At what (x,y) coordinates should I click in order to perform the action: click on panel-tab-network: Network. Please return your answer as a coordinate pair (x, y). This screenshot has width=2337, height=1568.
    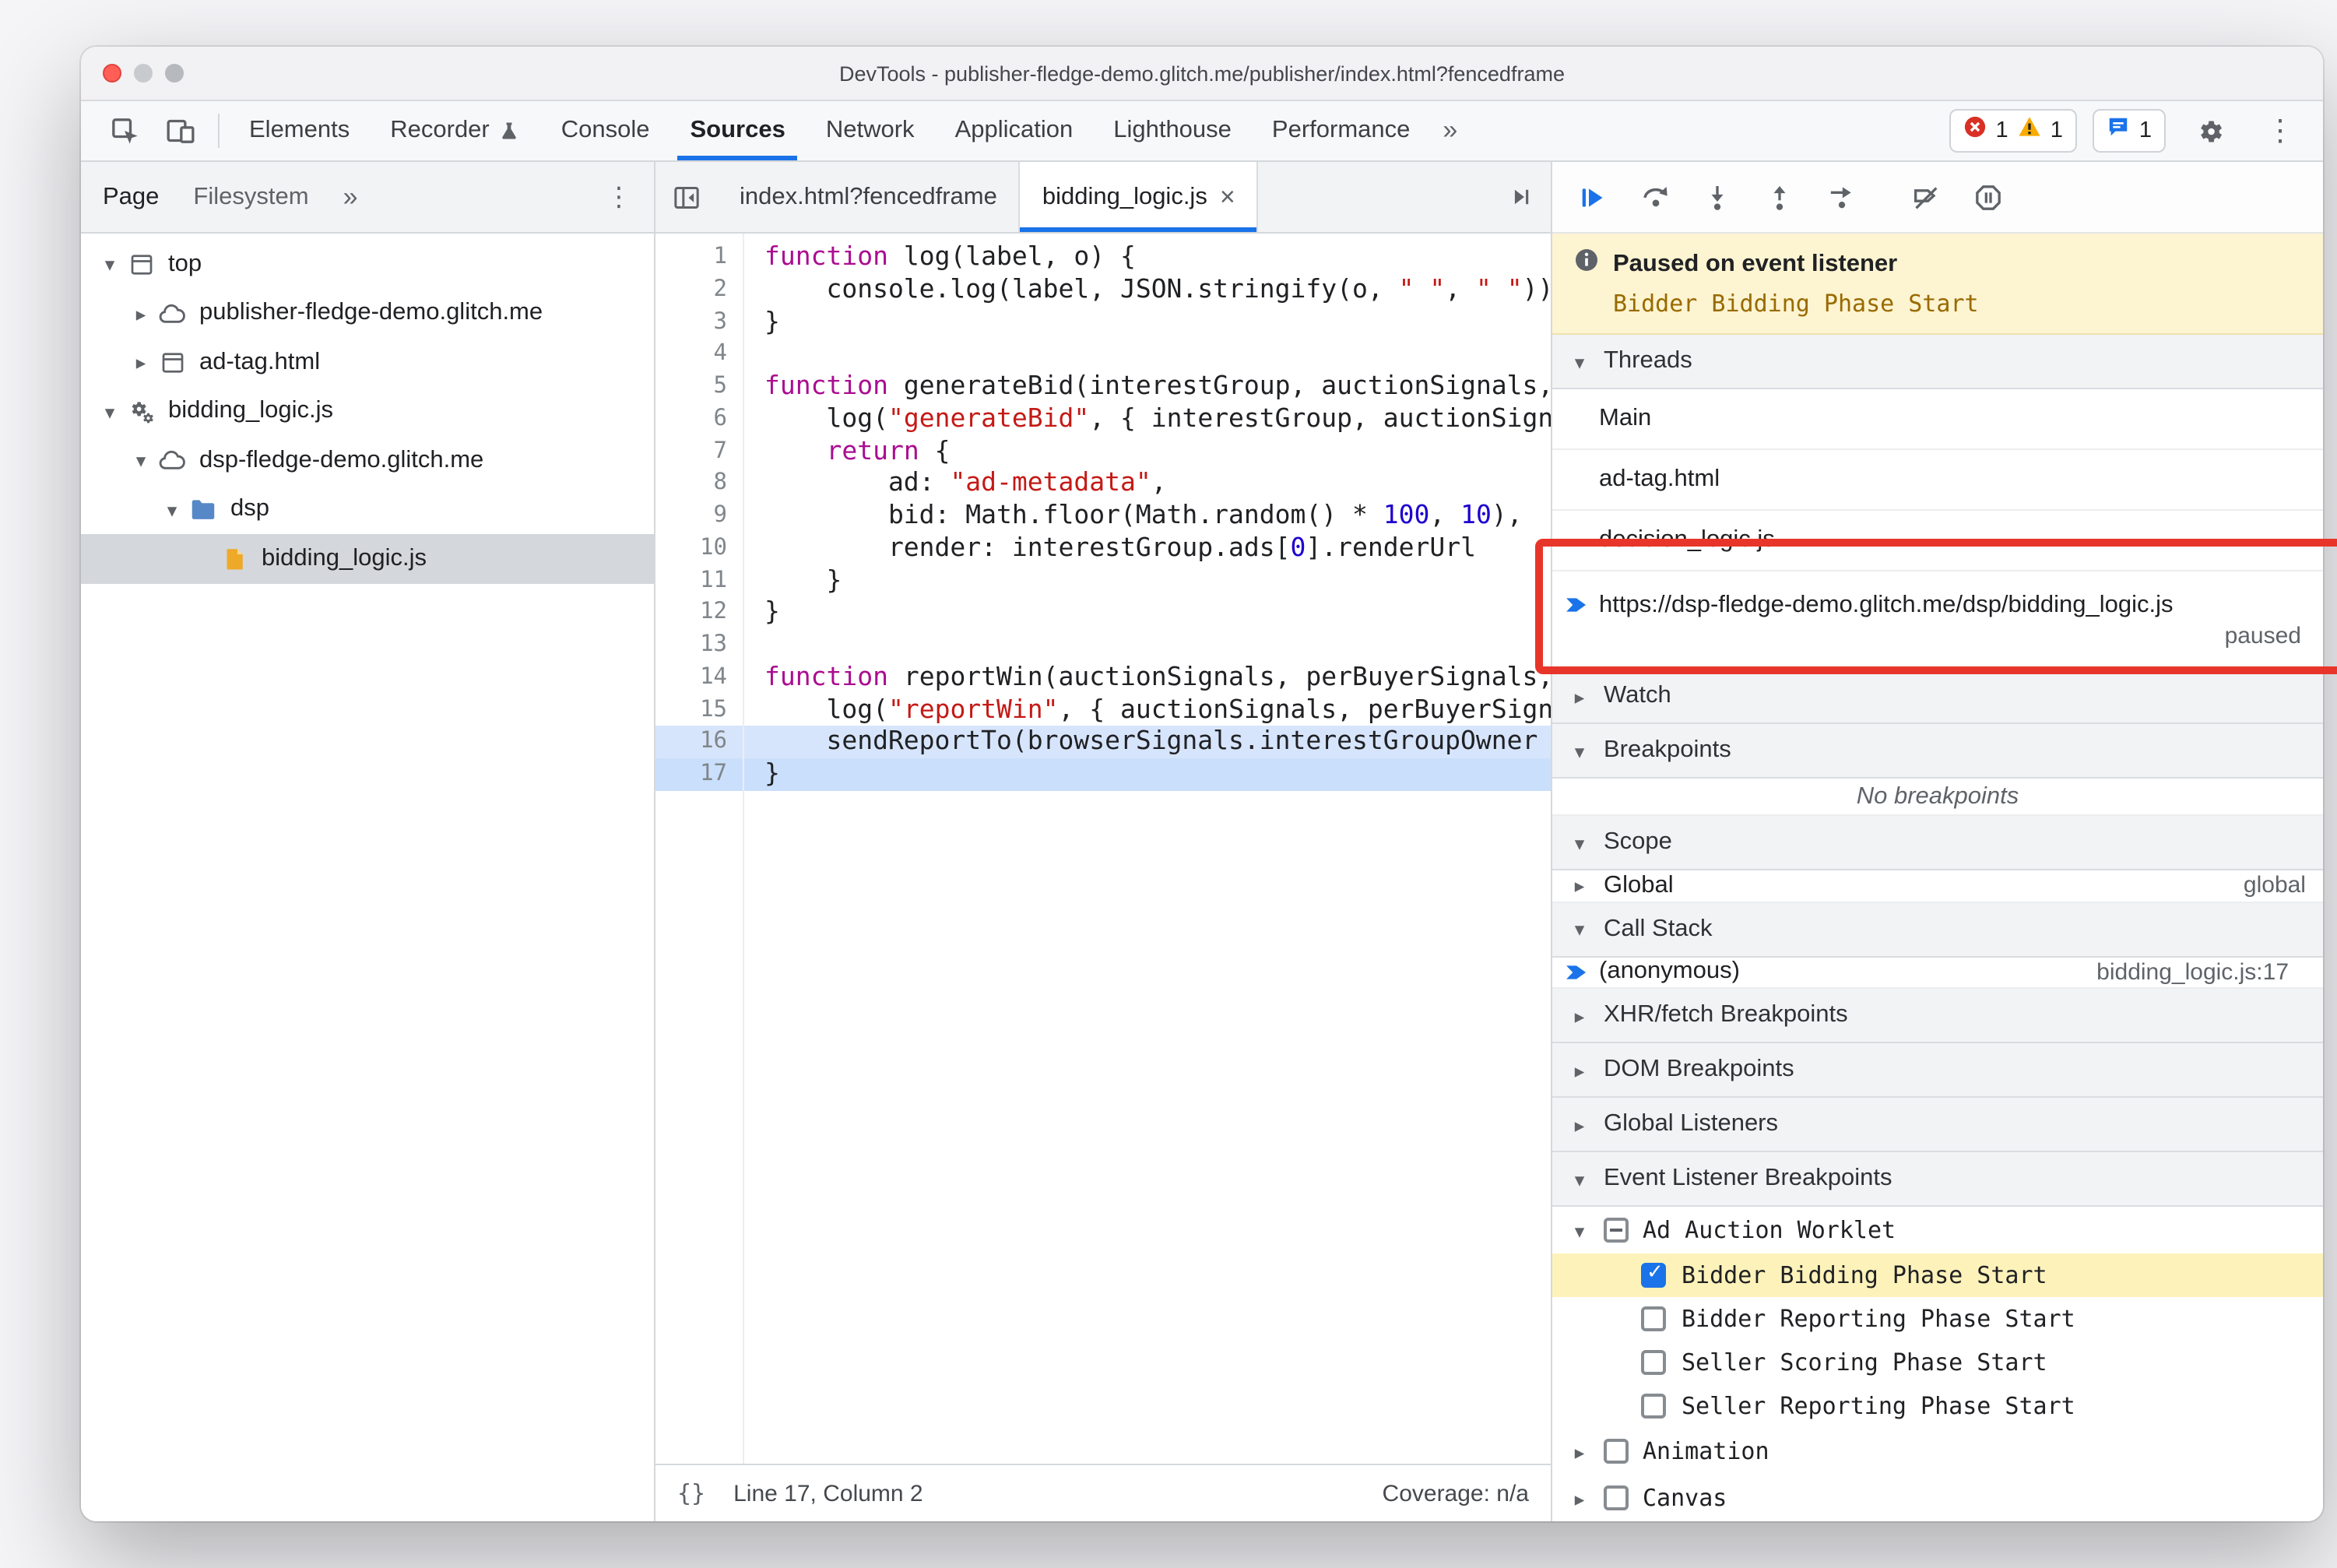
    Looking at the image, I should click on (871, 130).